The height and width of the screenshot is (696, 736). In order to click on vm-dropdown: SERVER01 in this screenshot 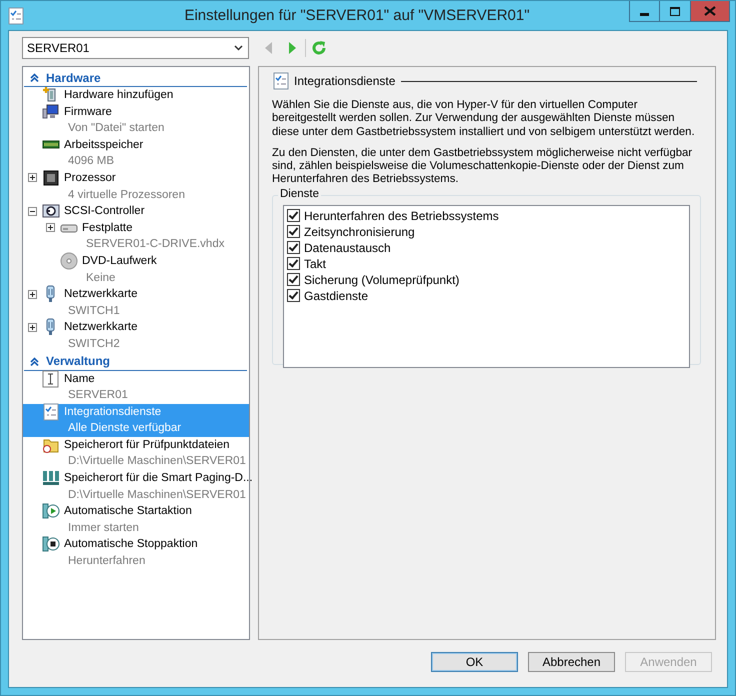, I will do `click(135, 48)`.